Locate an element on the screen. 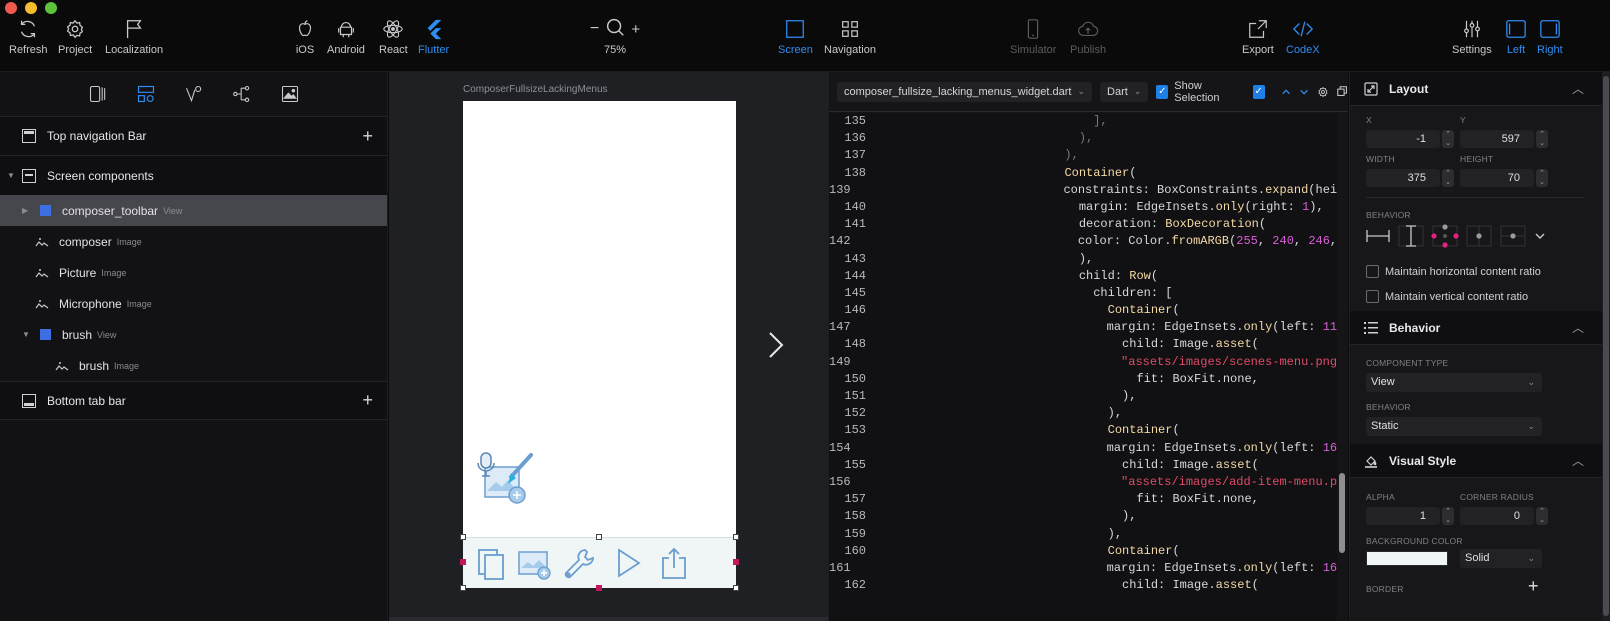 Image resolution: width=1610 pixels, height=621 pixels. platform-ios-button: iOS is located at coordinates (305, 37).